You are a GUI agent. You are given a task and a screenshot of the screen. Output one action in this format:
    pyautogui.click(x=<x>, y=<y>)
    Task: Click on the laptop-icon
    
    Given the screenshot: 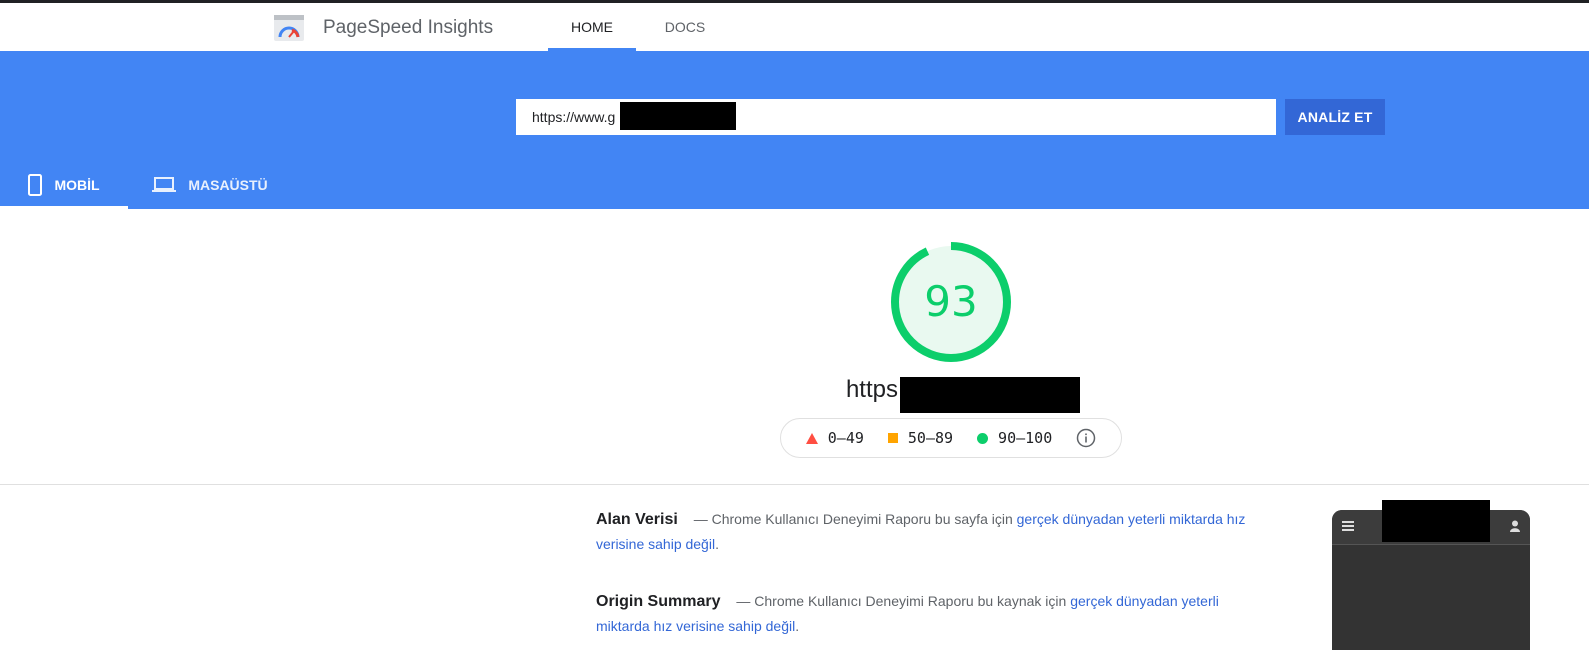 What is the action you would take?
    pyautogui.click(x=164, y=184)
    